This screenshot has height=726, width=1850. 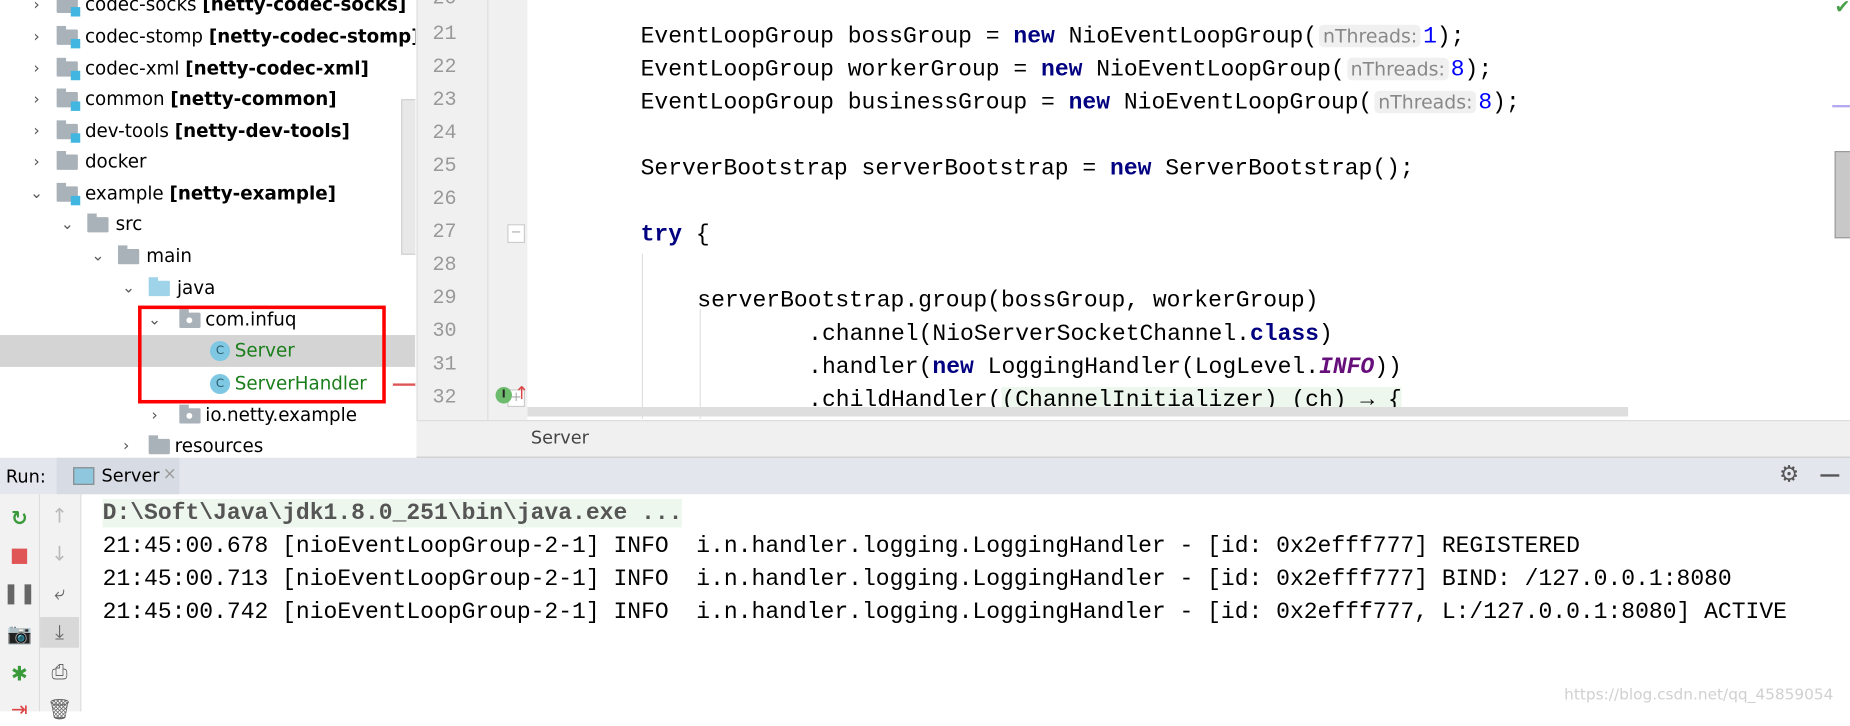 What do you see at coordinates (444, 200) in the screenshot?
I see `line-number: 26` at bounding box center [444, 200].